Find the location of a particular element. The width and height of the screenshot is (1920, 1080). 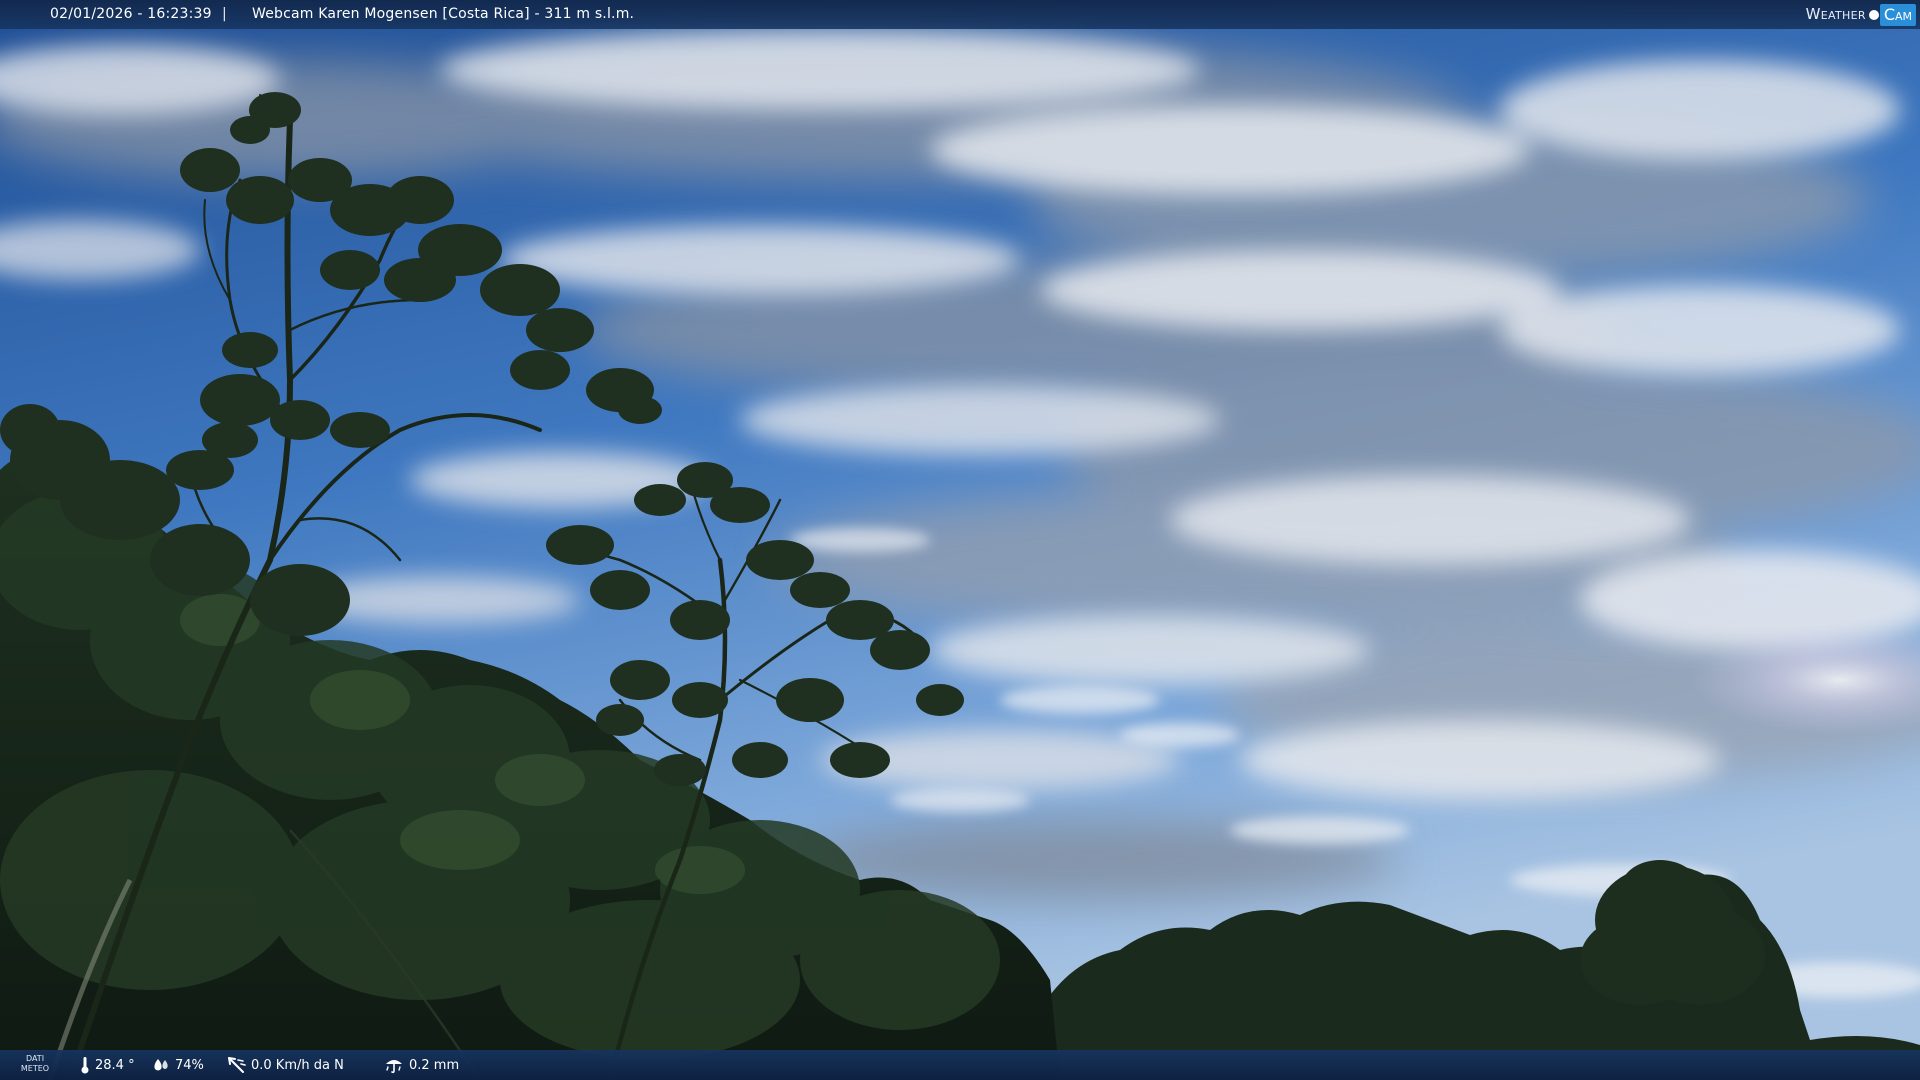

wind-reading: 0.0 Km/h da N is located at coordinates (285, 1065).